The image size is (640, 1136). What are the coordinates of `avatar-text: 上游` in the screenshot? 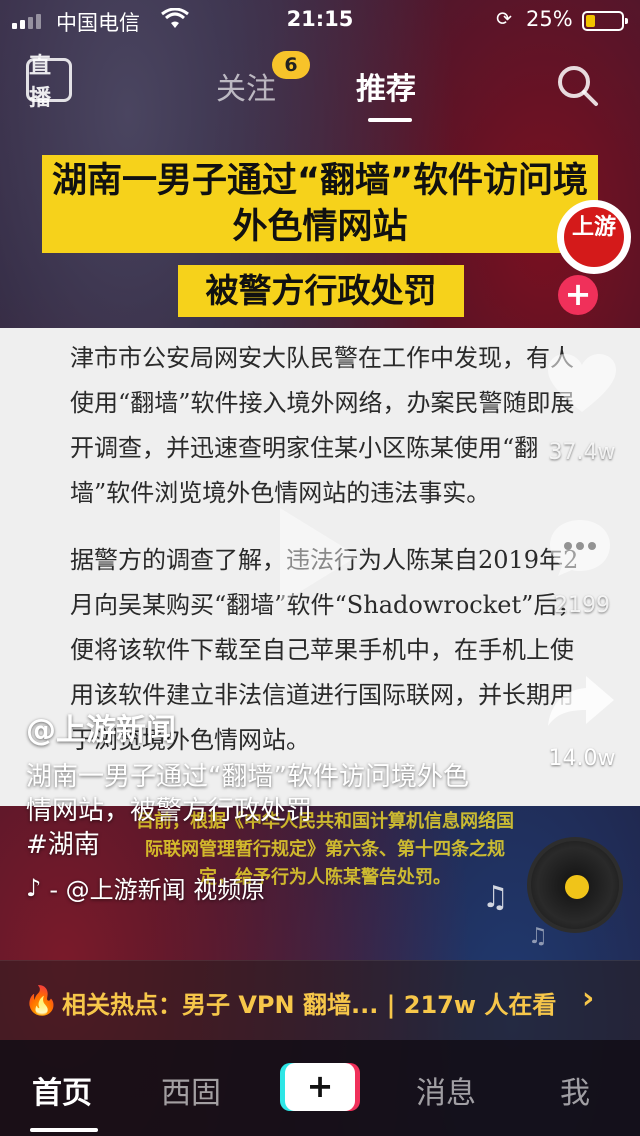 It's located at (594, 237).